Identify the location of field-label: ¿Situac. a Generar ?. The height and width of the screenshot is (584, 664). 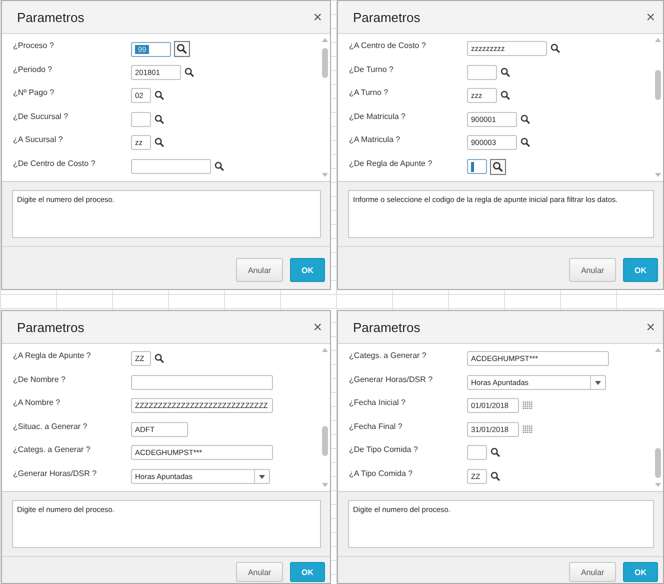
(50, 425).